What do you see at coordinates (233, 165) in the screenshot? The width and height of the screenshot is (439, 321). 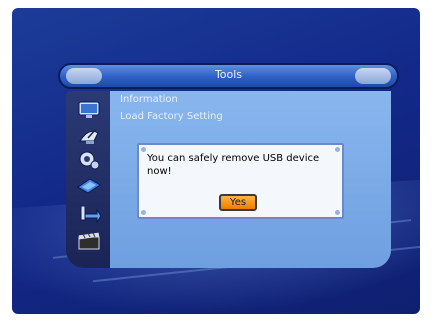 I see `dialog-message: You can safely remove USB device now!` at bounding box center [233, 165].